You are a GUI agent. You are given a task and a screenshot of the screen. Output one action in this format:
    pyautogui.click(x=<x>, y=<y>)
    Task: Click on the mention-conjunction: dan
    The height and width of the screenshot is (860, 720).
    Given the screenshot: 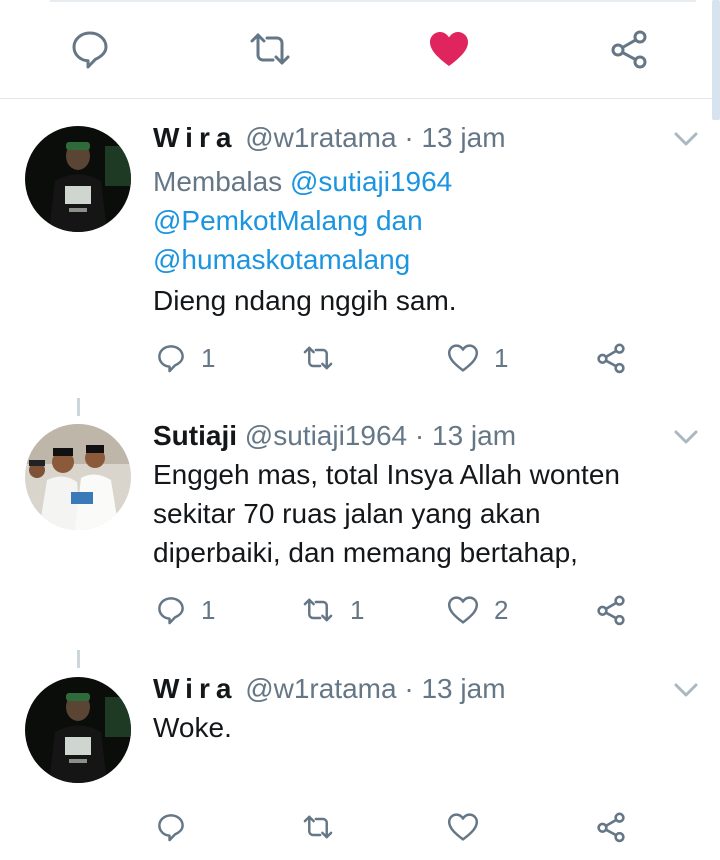 What is the action you would take?
    pyautogui.click(x=399, y=220)
    